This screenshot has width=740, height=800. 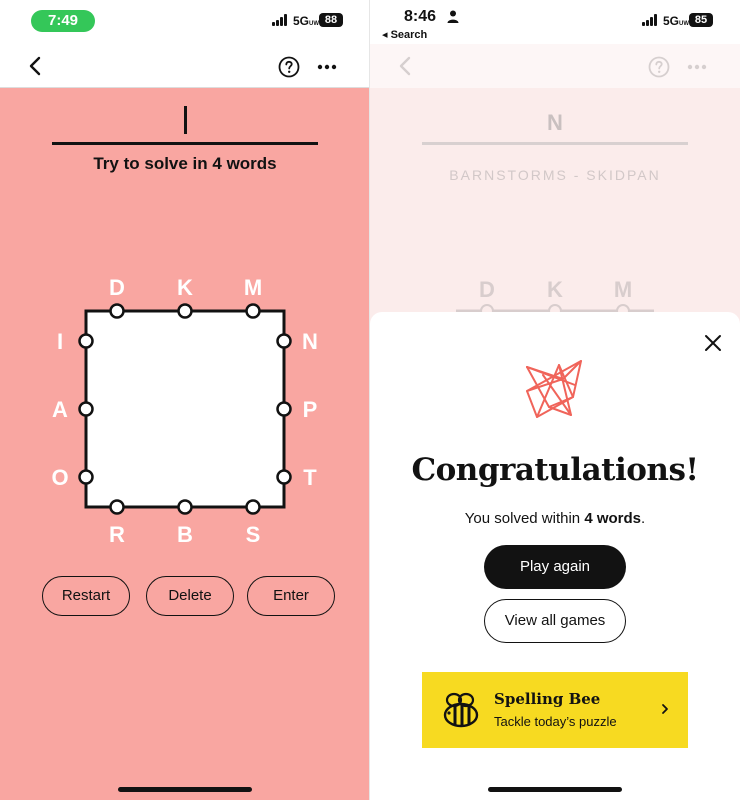 I want to click on delete-button: Delete, so click(x=190, y=596).